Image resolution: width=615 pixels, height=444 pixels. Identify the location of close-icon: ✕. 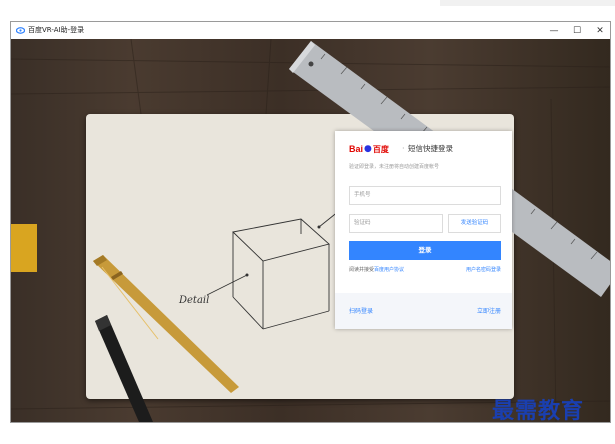
(600, 30).